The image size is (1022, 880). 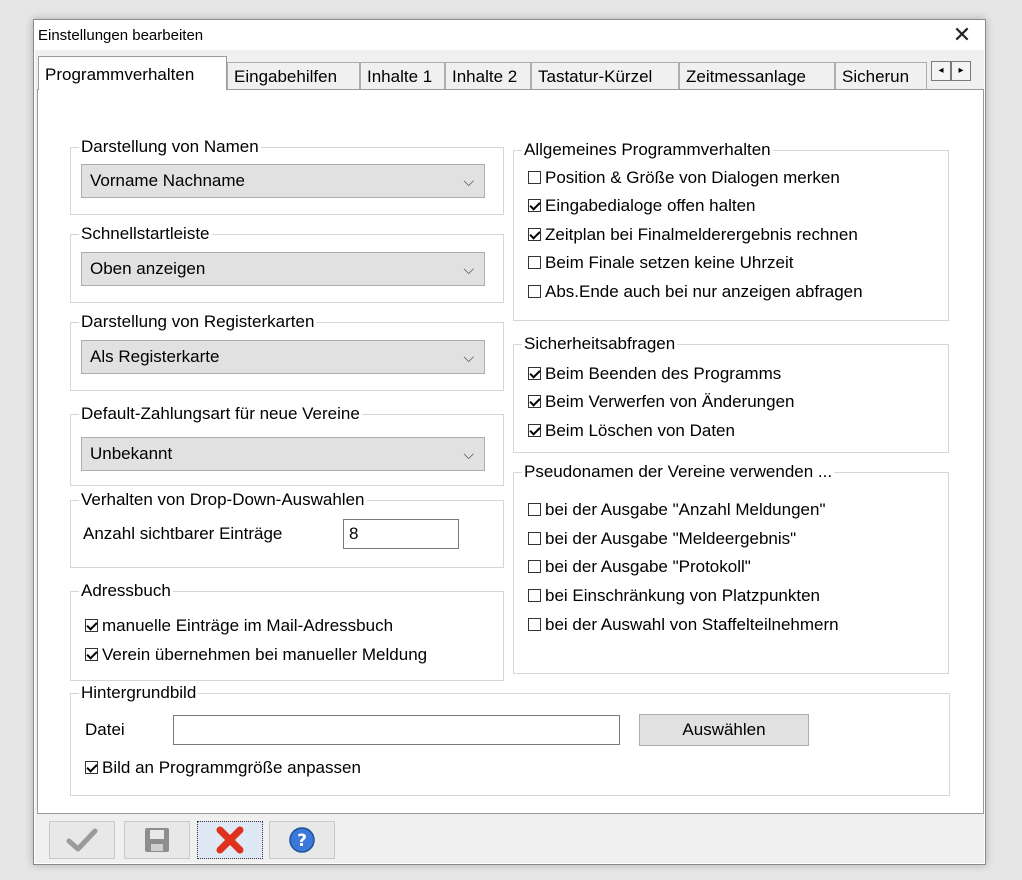 I want to click on checkbox-pseudo-place-points: bei Einschränkung von Platzpunkten, so click(x=674, y=596).